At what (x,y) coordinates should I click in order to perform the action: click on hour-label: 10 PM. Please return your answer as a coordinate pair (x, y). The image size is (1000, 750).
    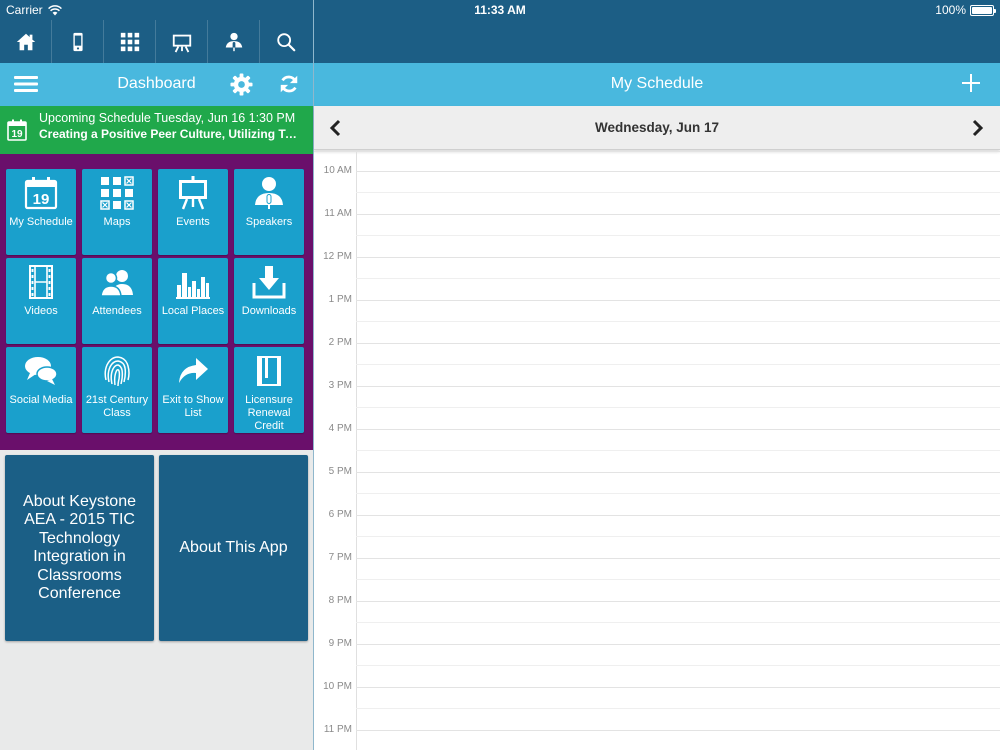
    Looking at the image, I should click on (337, 686).